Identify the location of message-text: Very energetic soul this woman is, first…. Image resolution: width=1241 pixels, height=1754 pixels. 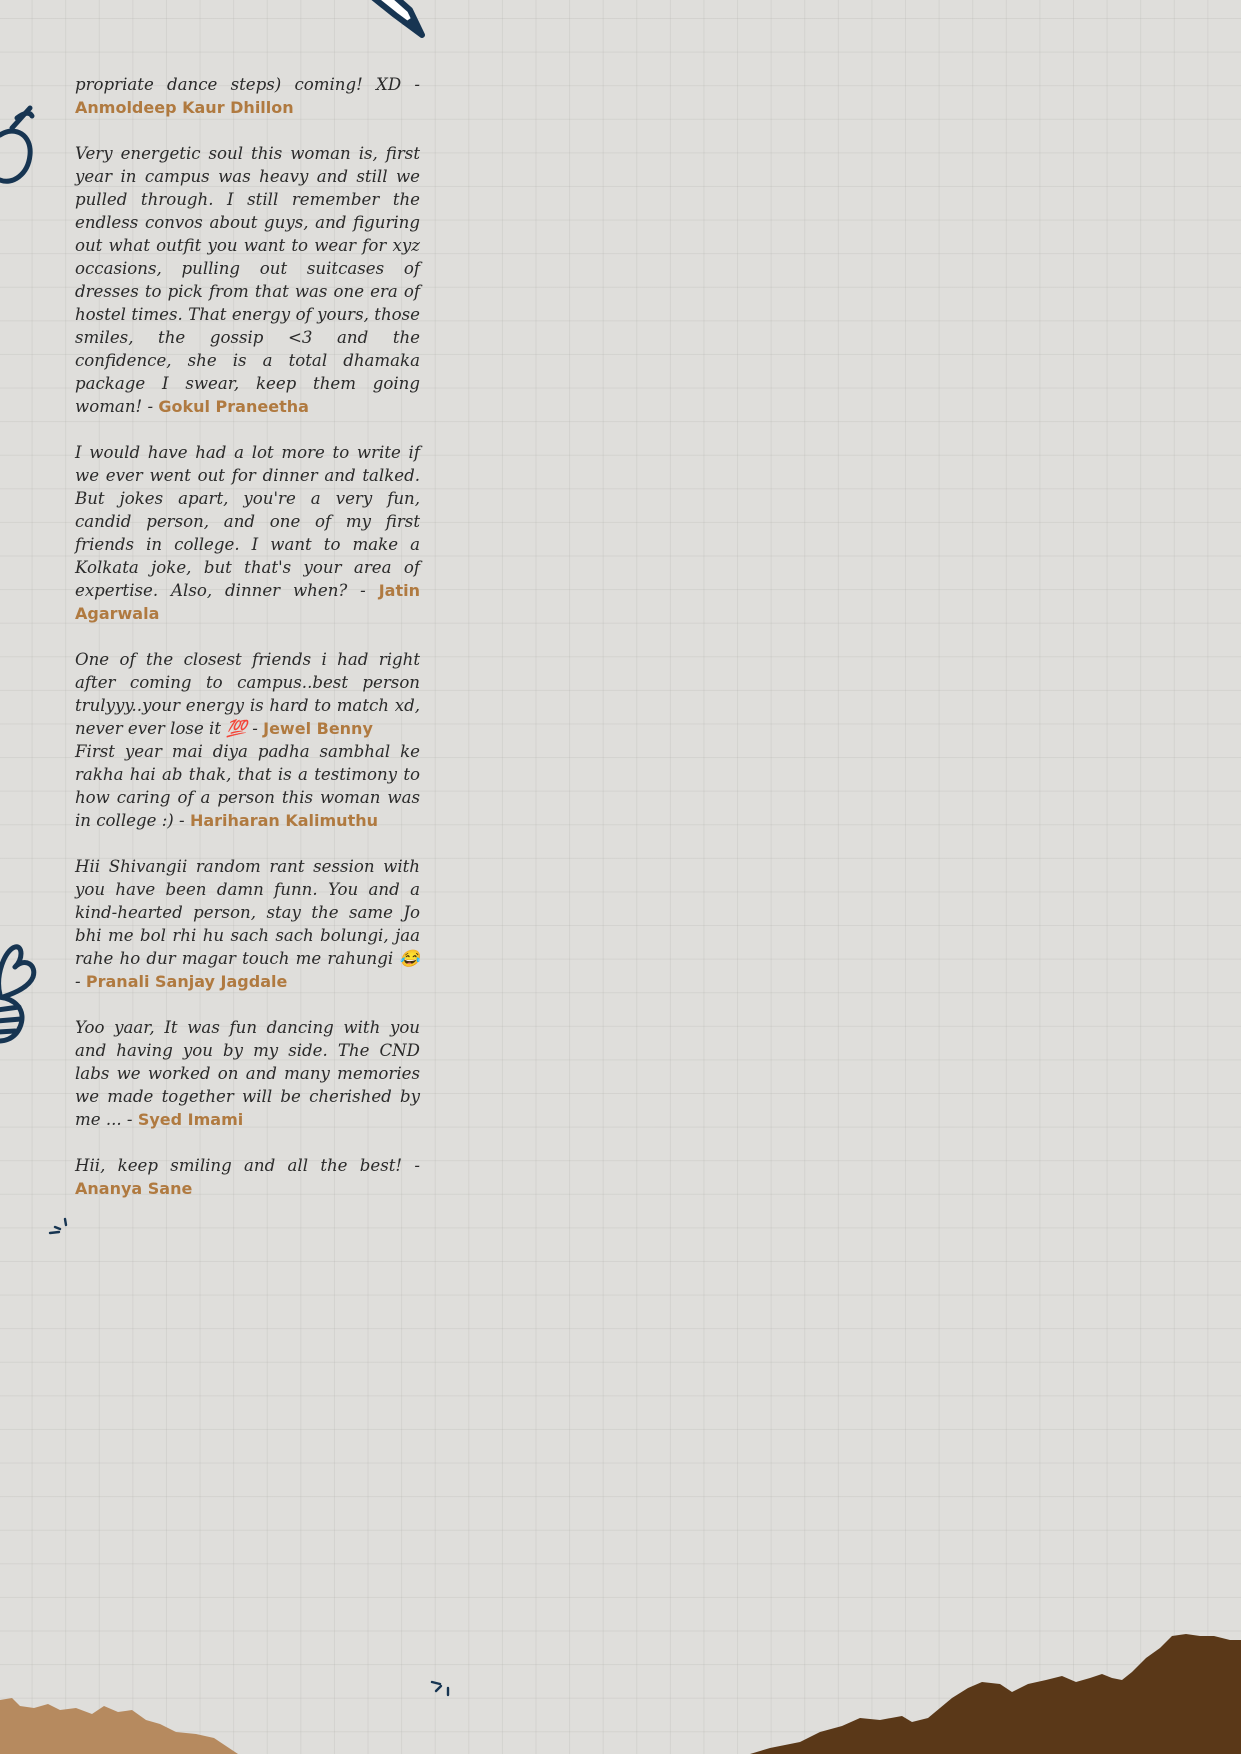
(247, 280).